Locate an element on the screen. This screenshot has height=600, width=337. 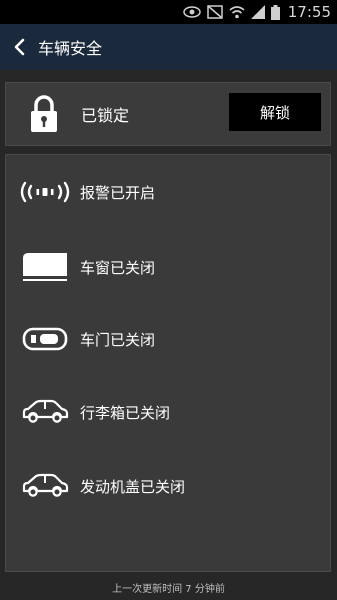
battery-icon is located at coordinates (275, 12).